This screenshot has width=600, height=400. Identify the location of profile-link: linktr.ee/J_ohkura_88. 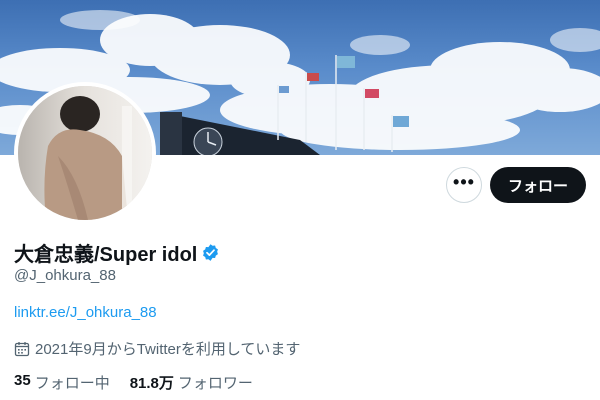
(85, 312).